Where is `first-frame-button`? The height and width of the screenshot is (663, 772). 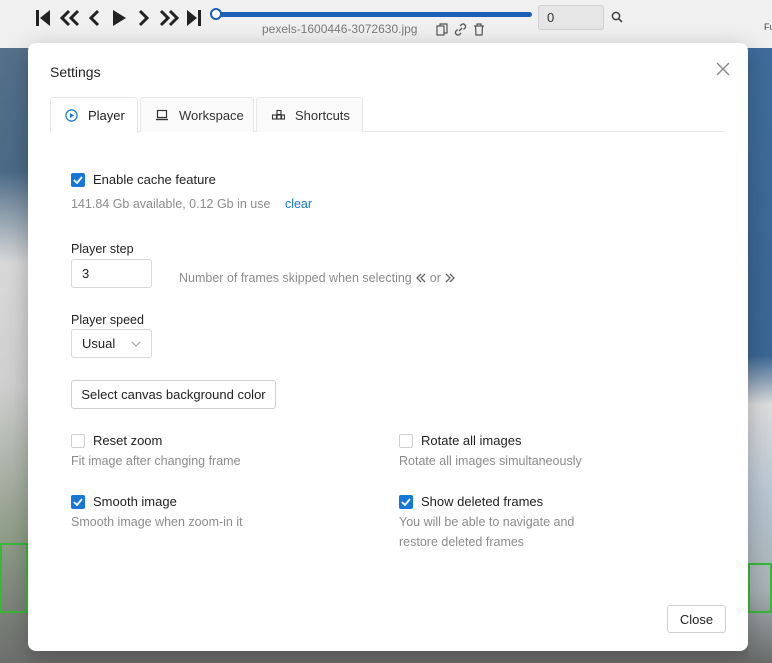 first-frame-button is located at coordinates (43, 18).